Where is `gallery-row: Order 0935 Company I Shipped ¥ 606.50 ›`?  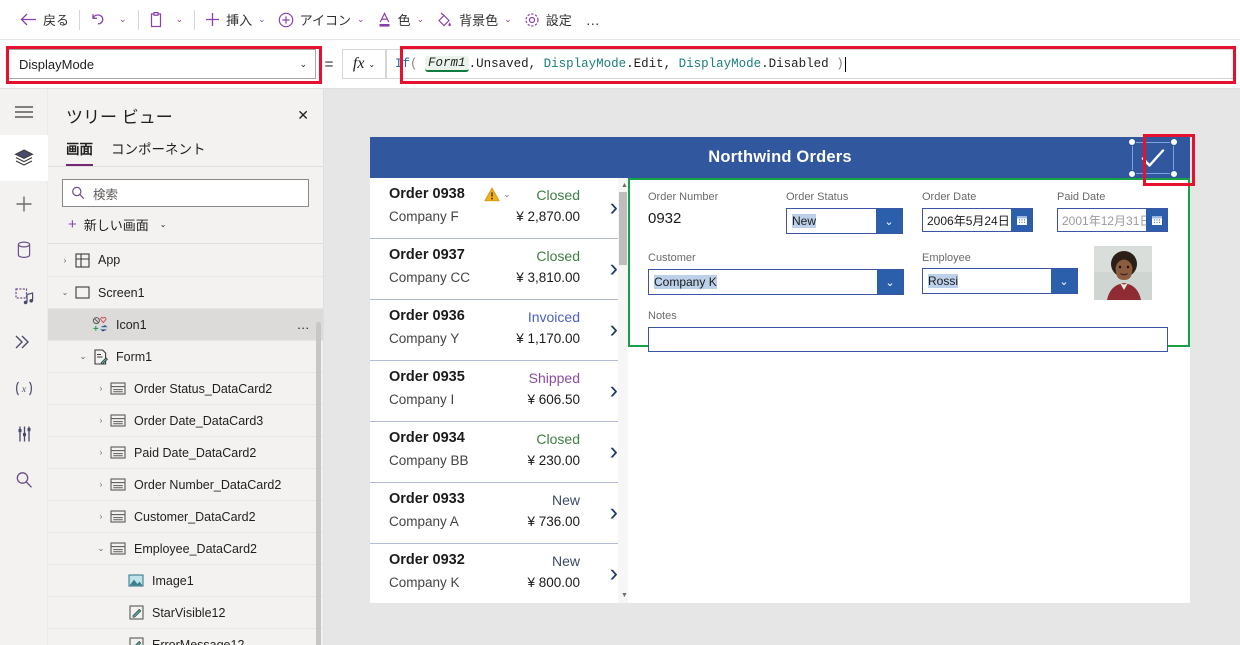
gallery-row: Order 0935 Company I Shipped ¥ 606.50 › is located at coordinates (499, 391).